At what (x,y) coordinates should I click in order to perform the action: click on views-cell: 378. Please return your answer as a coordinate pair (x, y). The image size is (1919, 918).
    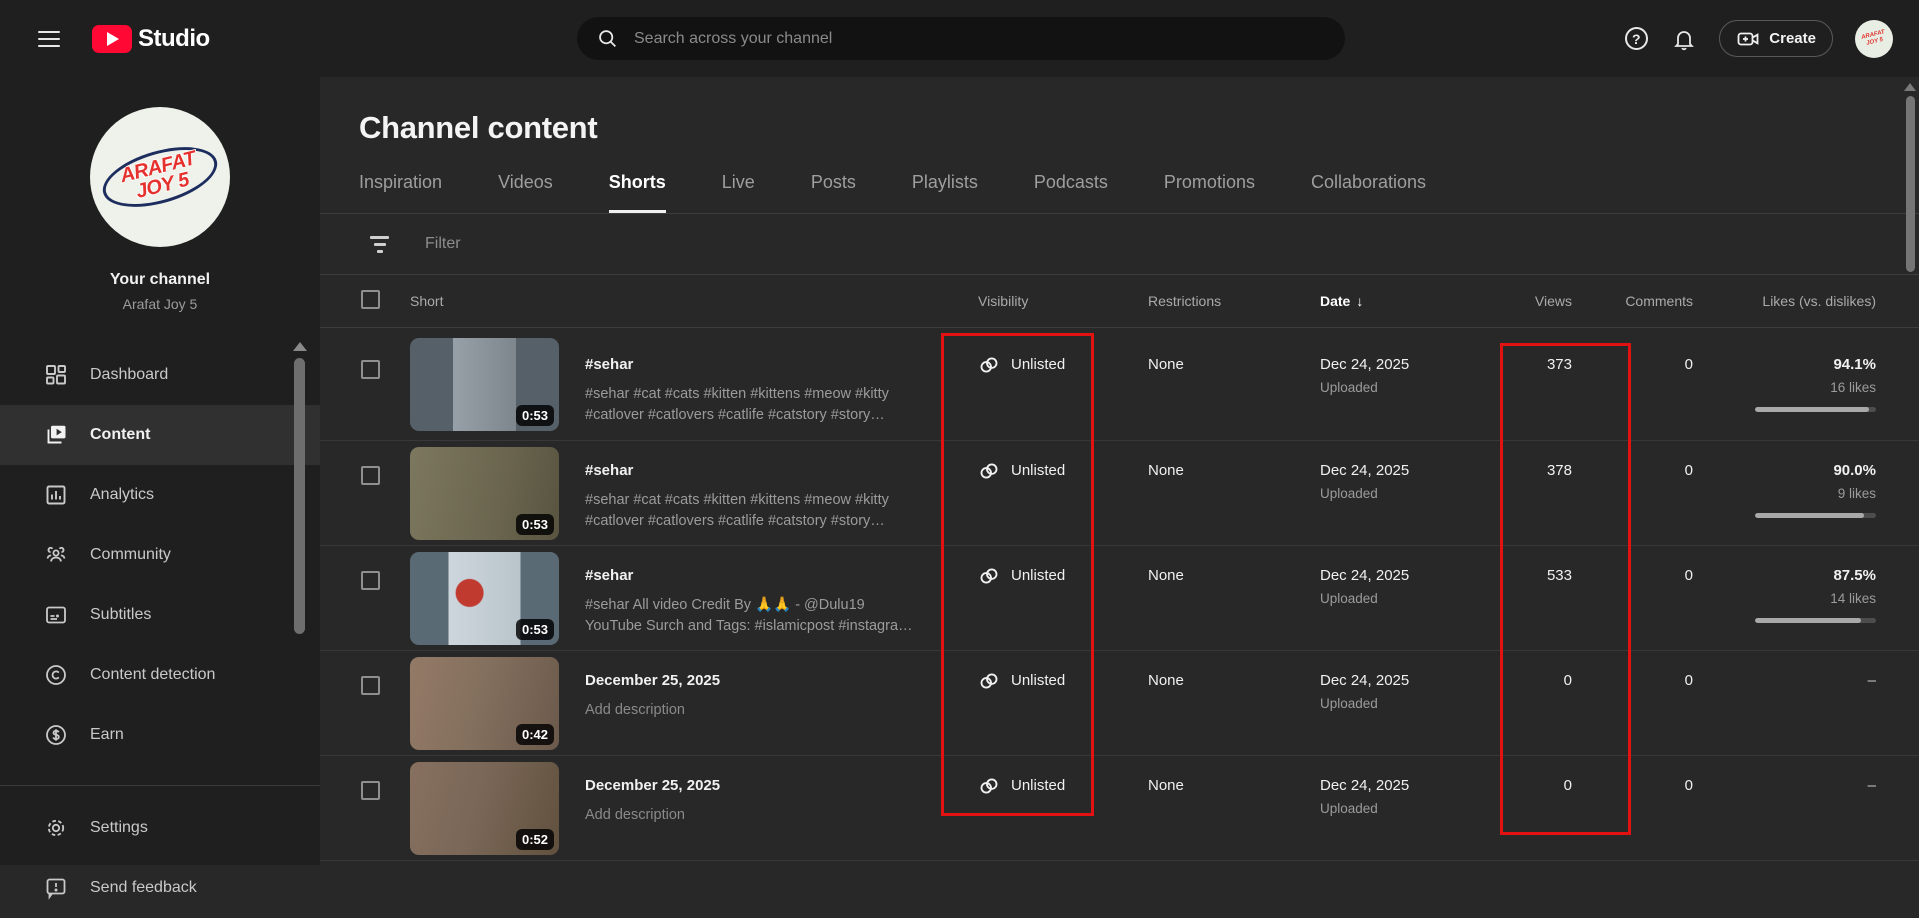
    Looking at the image, I should click on (1521, 493).